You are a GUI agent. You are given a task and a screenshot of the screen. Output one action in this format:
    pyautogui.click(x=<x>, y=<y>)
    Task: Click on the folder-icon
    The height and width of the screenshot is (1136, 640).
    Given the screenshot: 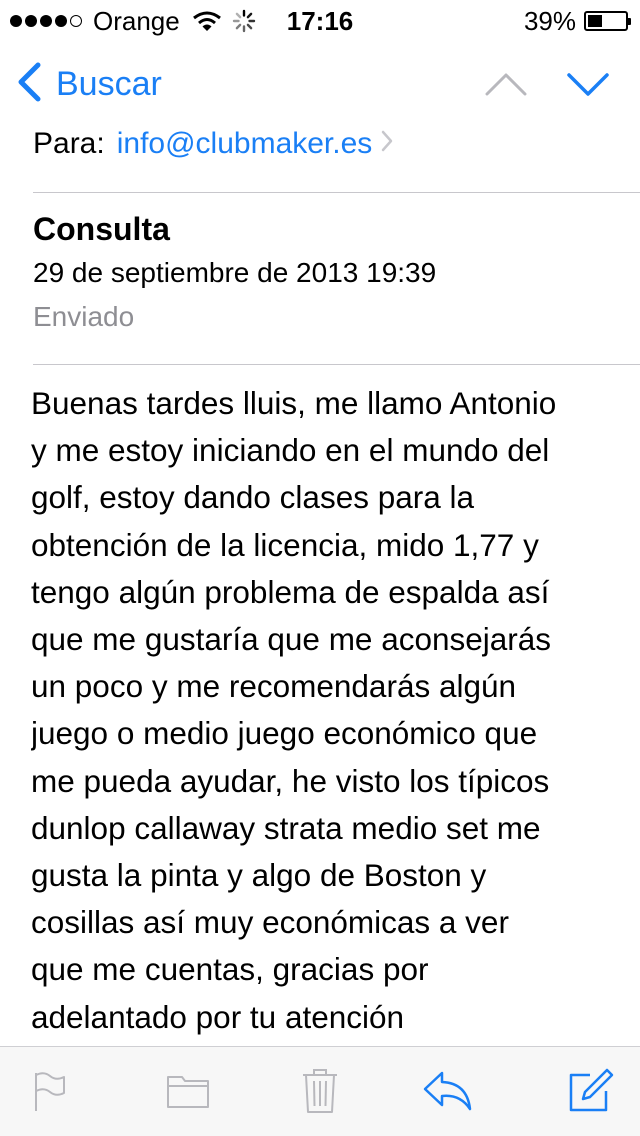 What is the action you would take?
    pyautogui.click(x=188, y=1093)
    